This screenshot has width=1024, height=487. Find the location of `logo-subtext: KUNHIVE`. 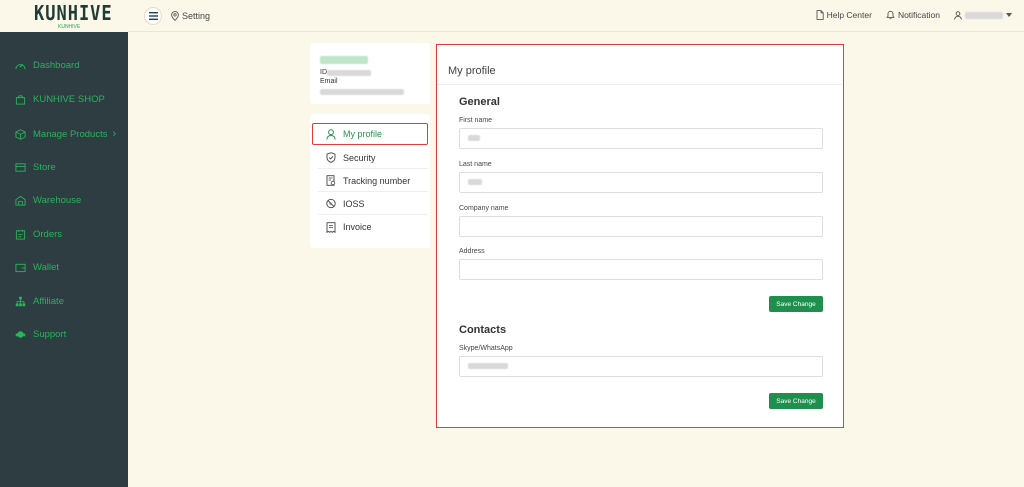

logo-subtext: KUNHIVE is located at coordinates (69, 27).